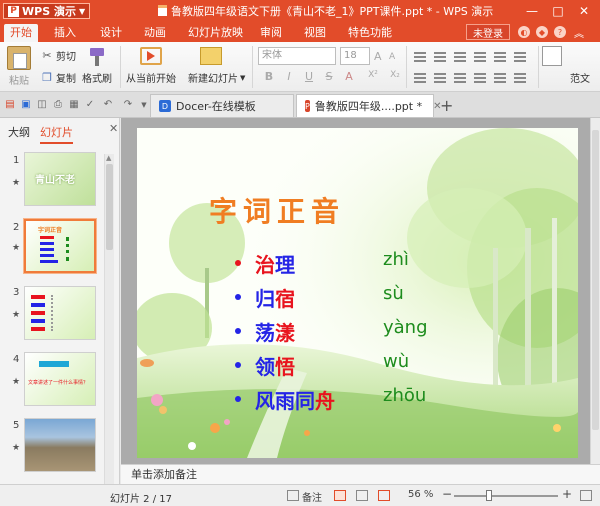 This screenshot has width=600, height=506. I want to click on align-right-icon, so click(460, 78).